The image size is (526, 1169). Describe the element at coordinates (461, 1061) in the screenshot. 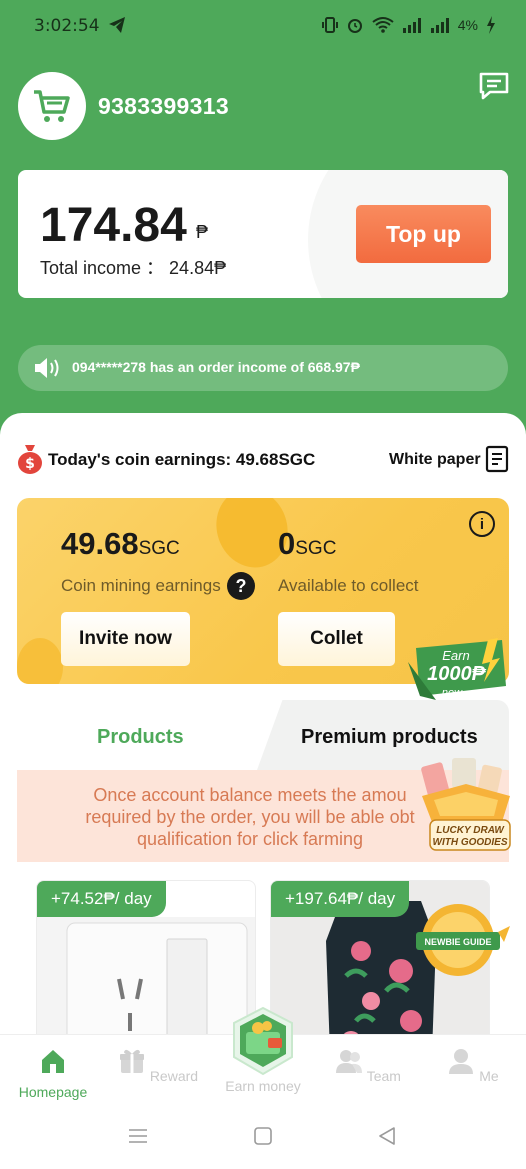

I see `profile-icon` at that location.